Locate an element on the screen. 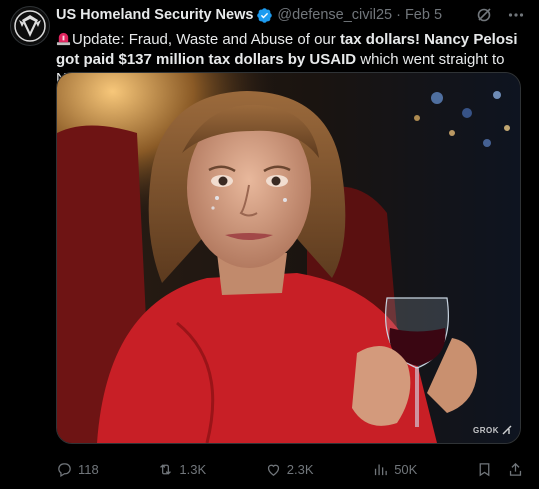 The image size is (539, 489). repost-button: 1.3K is located at coordinates (181, 469).